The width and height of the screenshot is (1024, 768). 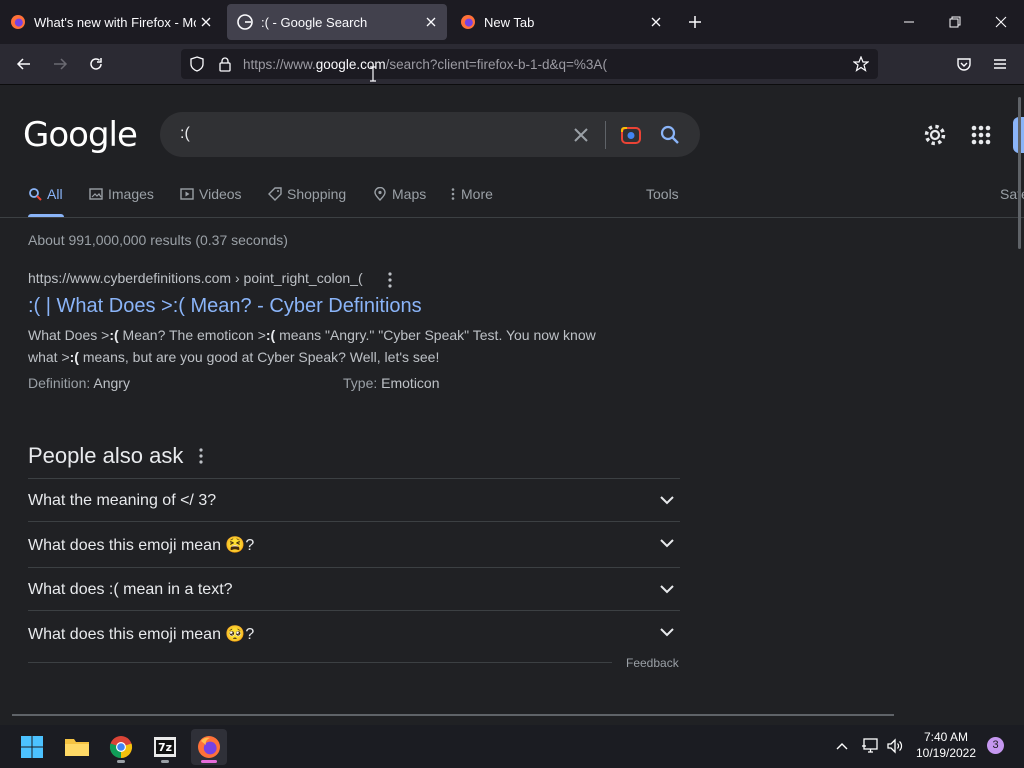 I want to click on hamburger-icon, so click(x=1000, y=64).